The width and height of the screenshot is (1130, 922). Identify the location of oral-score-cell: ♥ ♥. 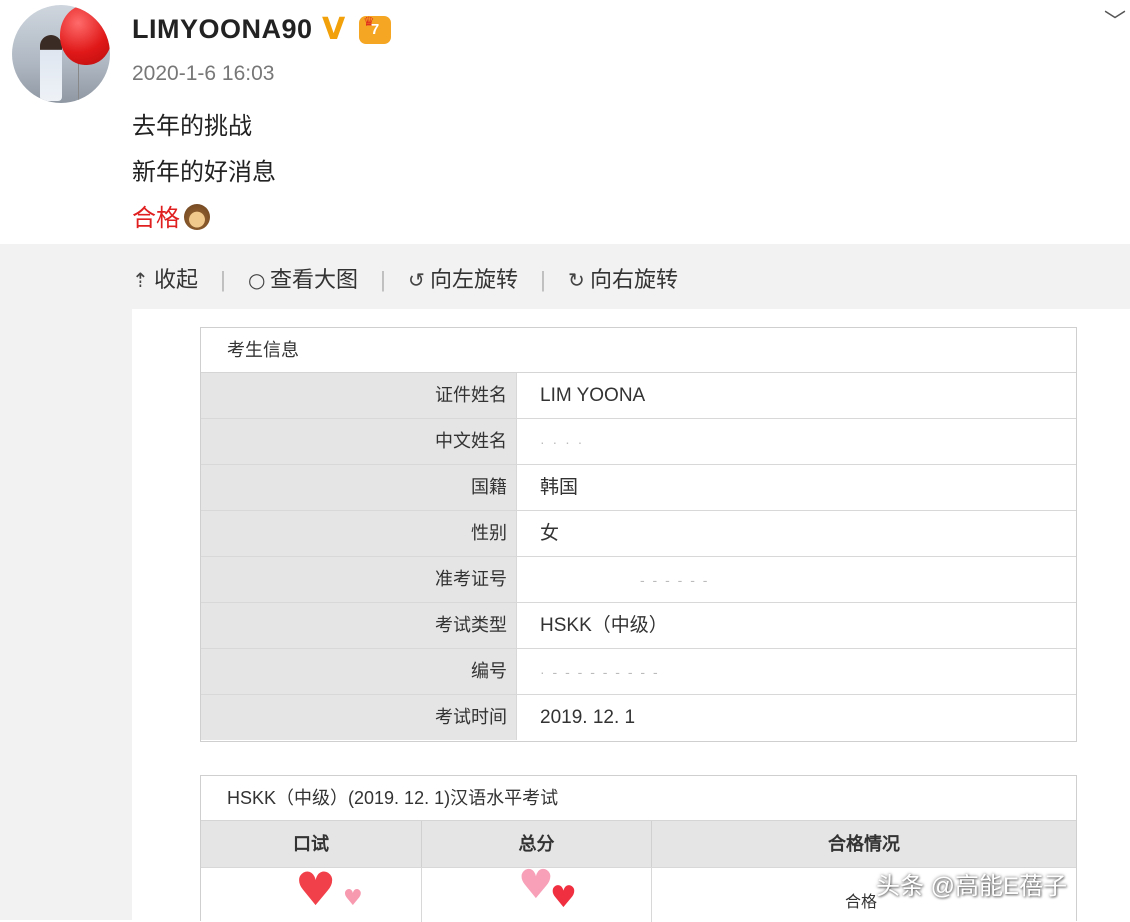
(311, 892).